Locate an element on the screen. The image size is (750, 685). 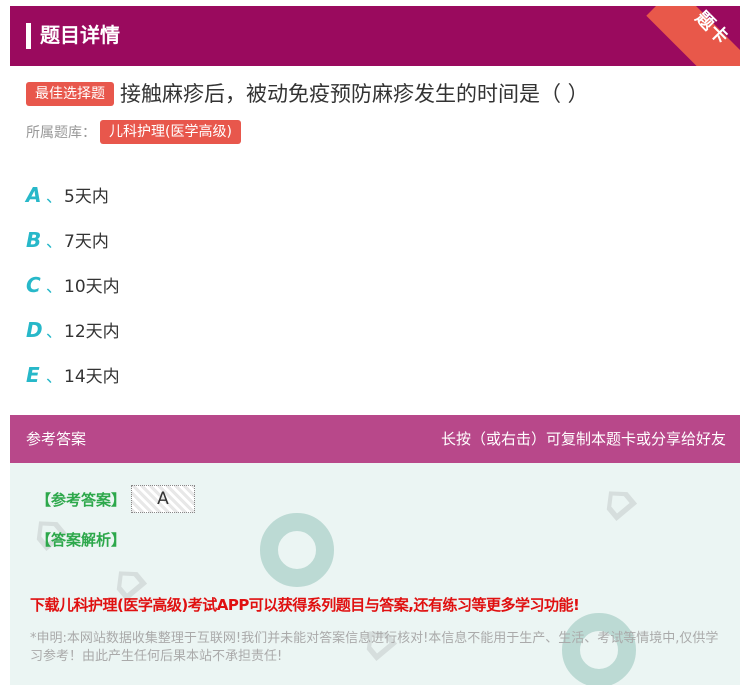
option-text: 12天内 is located at coordinates (92, 332).